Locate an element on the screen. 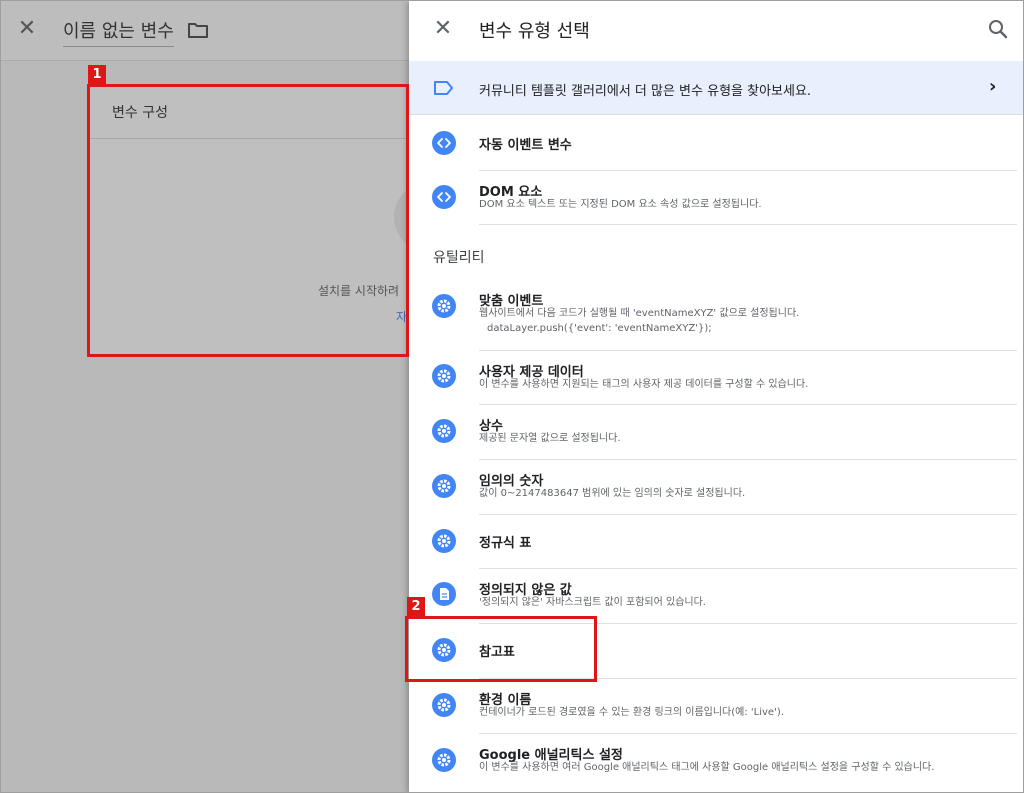  item-description: 제공된 문자열 값으로 설정됩니다. is located at coordinates (550, 438).